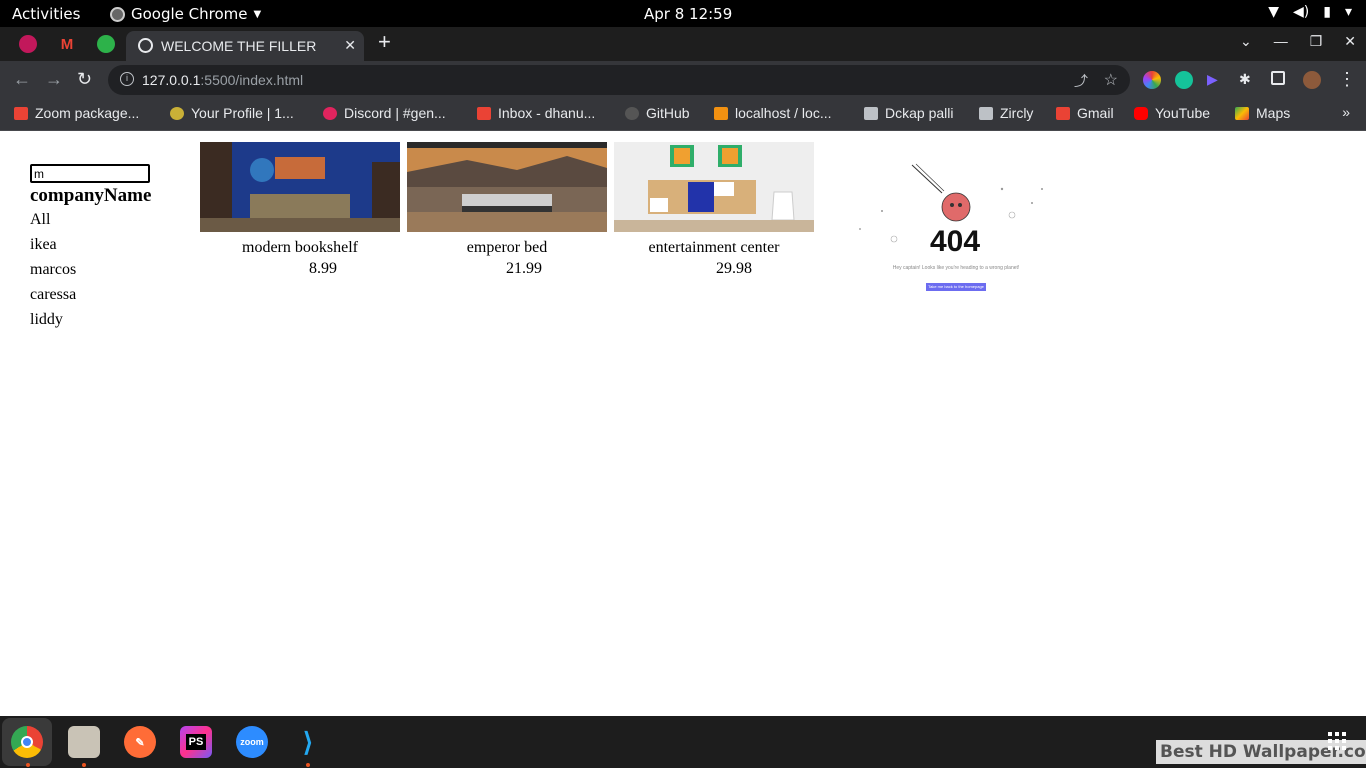 The width and height of the screenshot is (1366, 768). Describe the element at coordinates (1242, 113) in the screenshot. I see `maps-icon` at that location.